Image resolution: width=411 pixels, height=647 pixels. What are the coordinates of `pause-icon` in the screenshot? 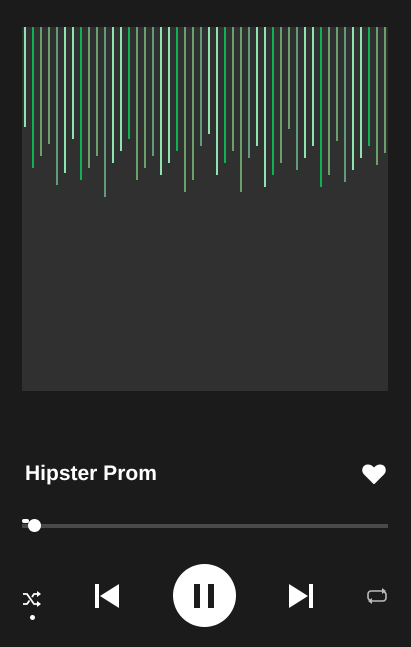 It's located at (204, 596).